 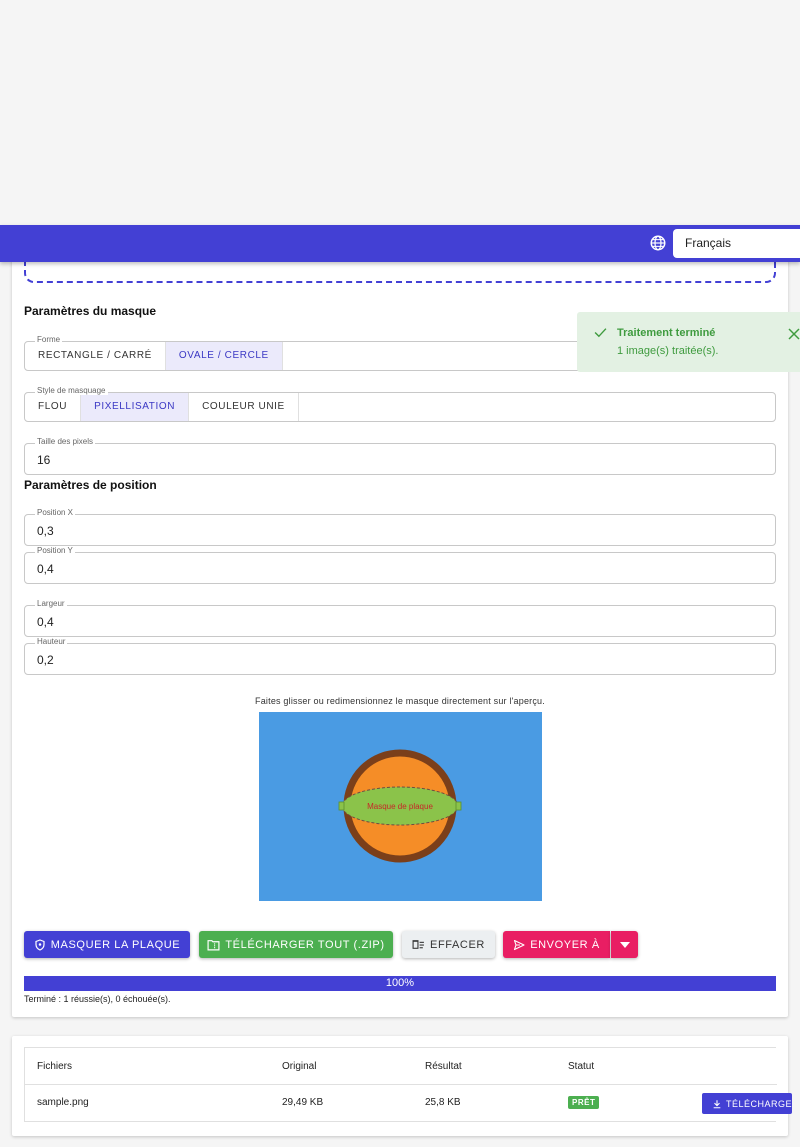 I want to click on mask-handle-right, so click(x=458, y=806).